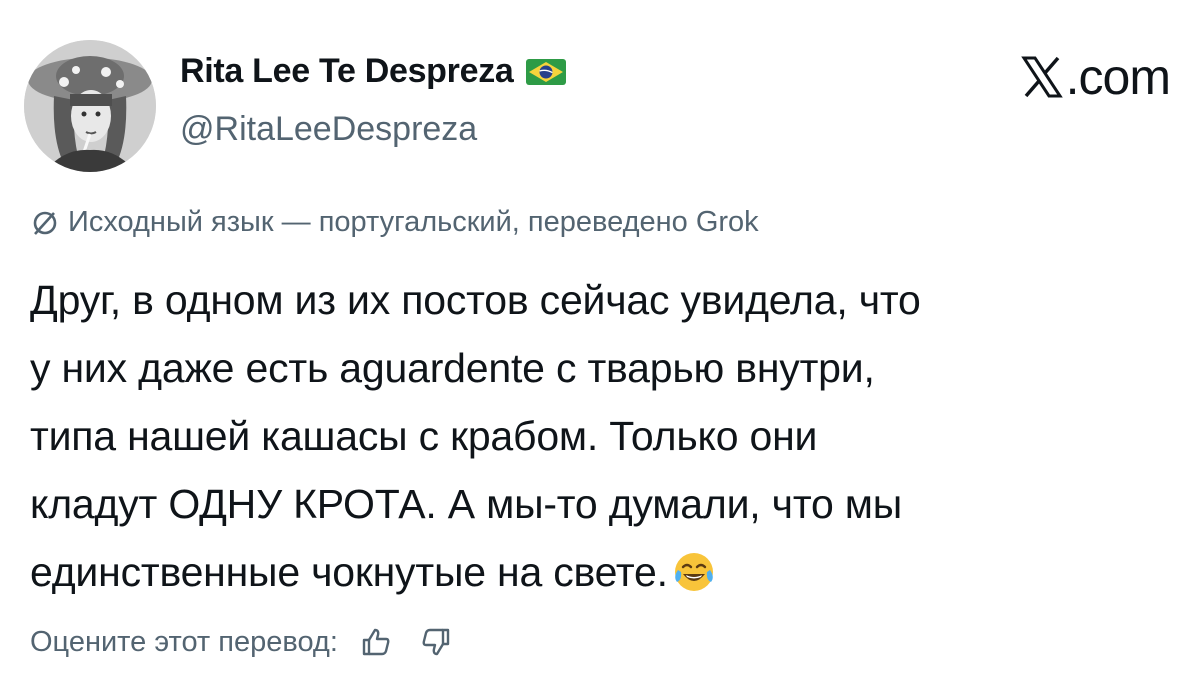 Image resolution: width=1200 pixels, height=685 pixels. I want to click on thumbs-down-icon, so click(436, 642).